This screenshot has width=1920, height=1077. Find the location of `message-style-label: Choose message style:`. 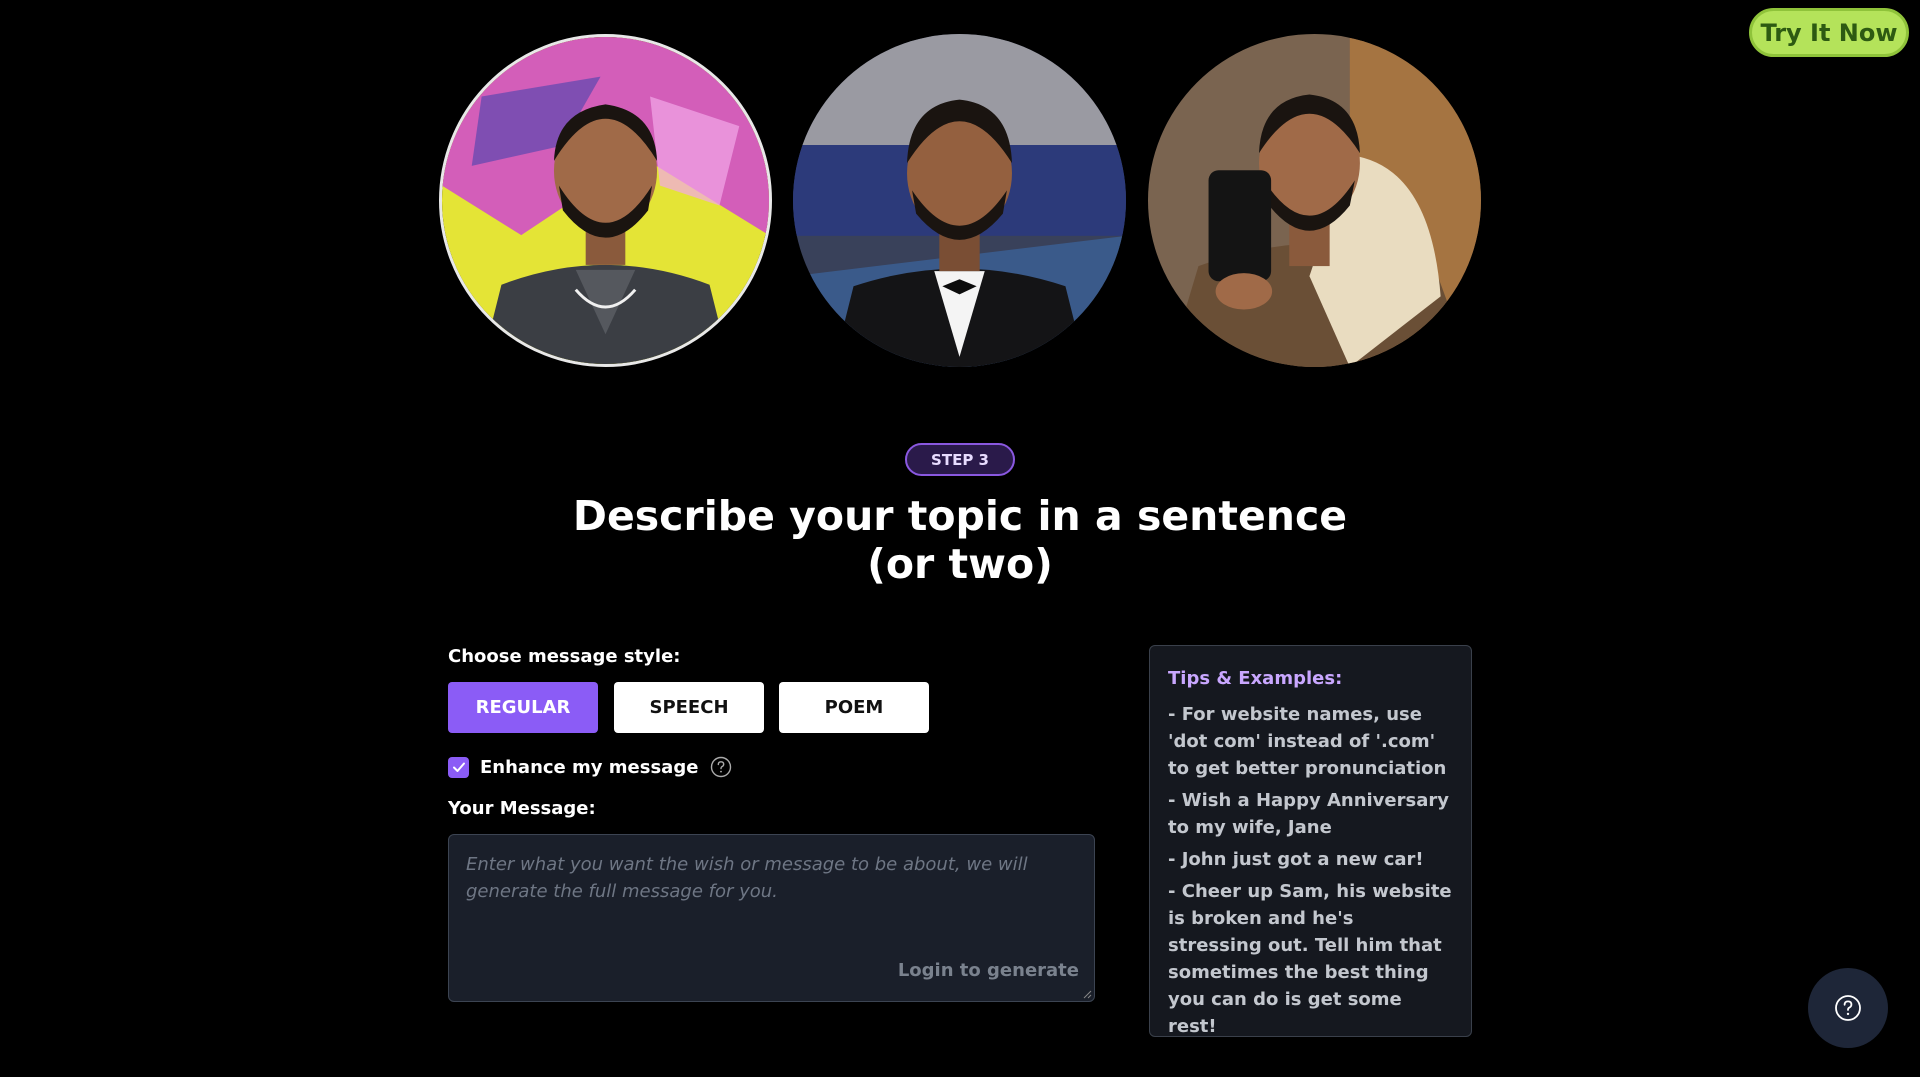

message-style-label: Choose message style: is located at coordinates (564, 656).